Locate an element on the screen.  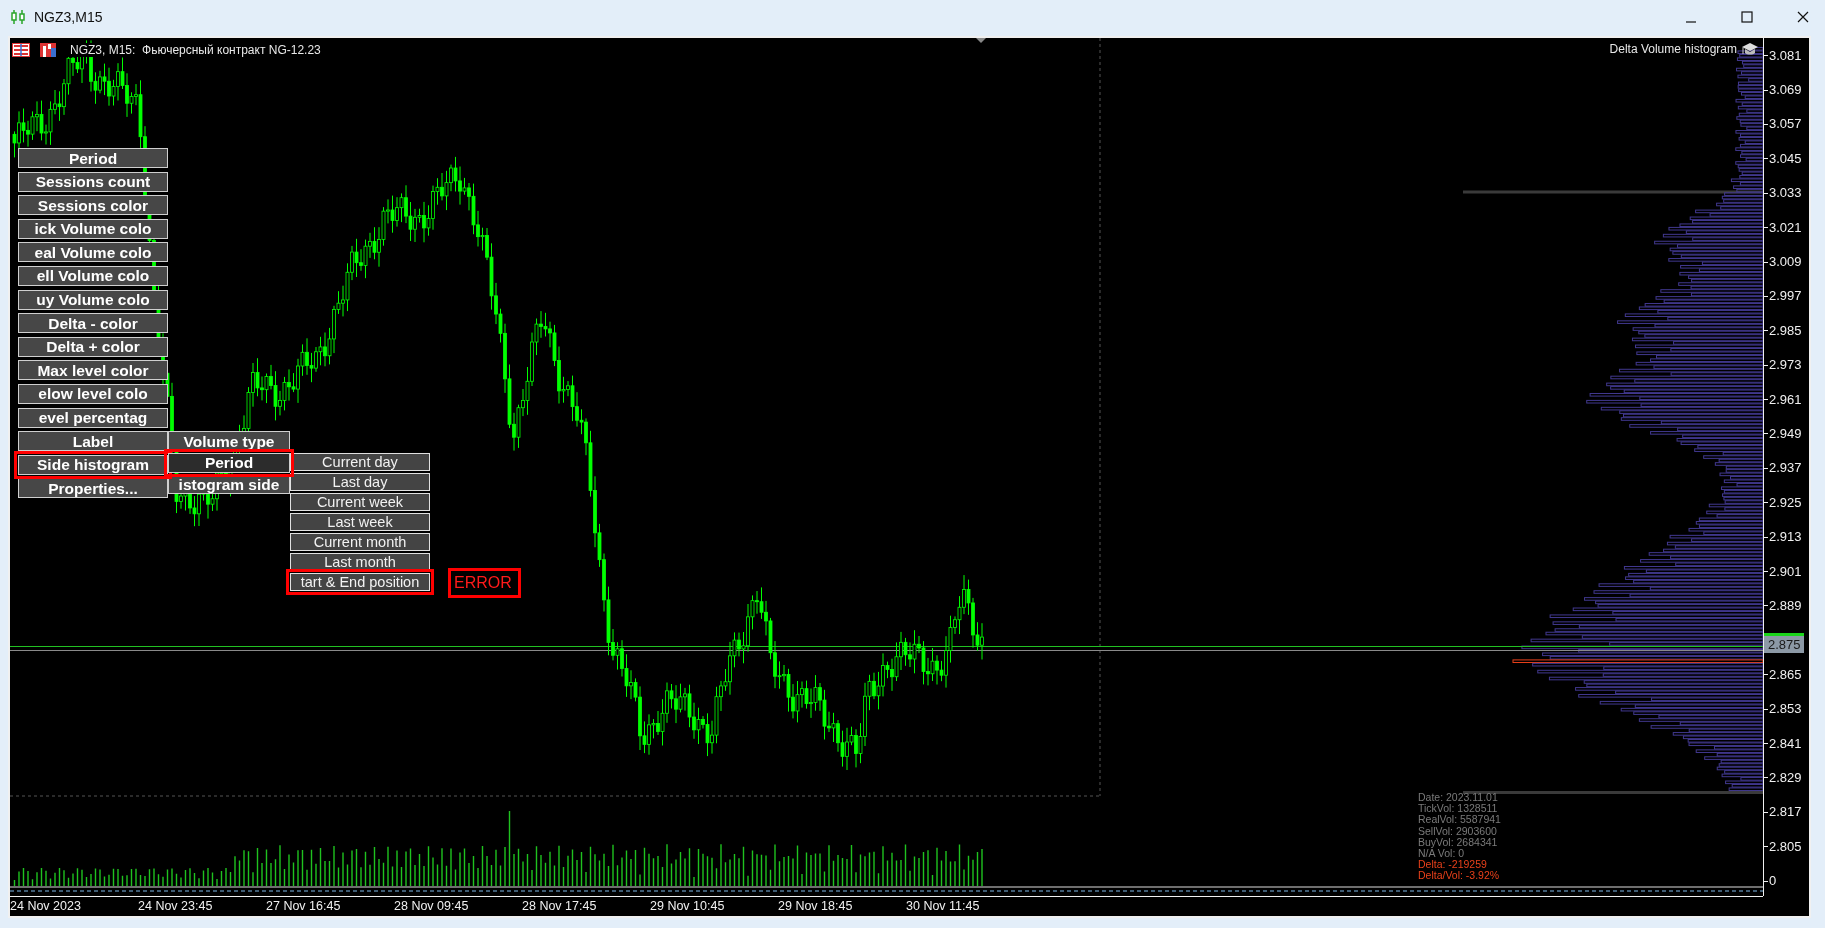
period-option: Current week is located at coordinates (360, 501).